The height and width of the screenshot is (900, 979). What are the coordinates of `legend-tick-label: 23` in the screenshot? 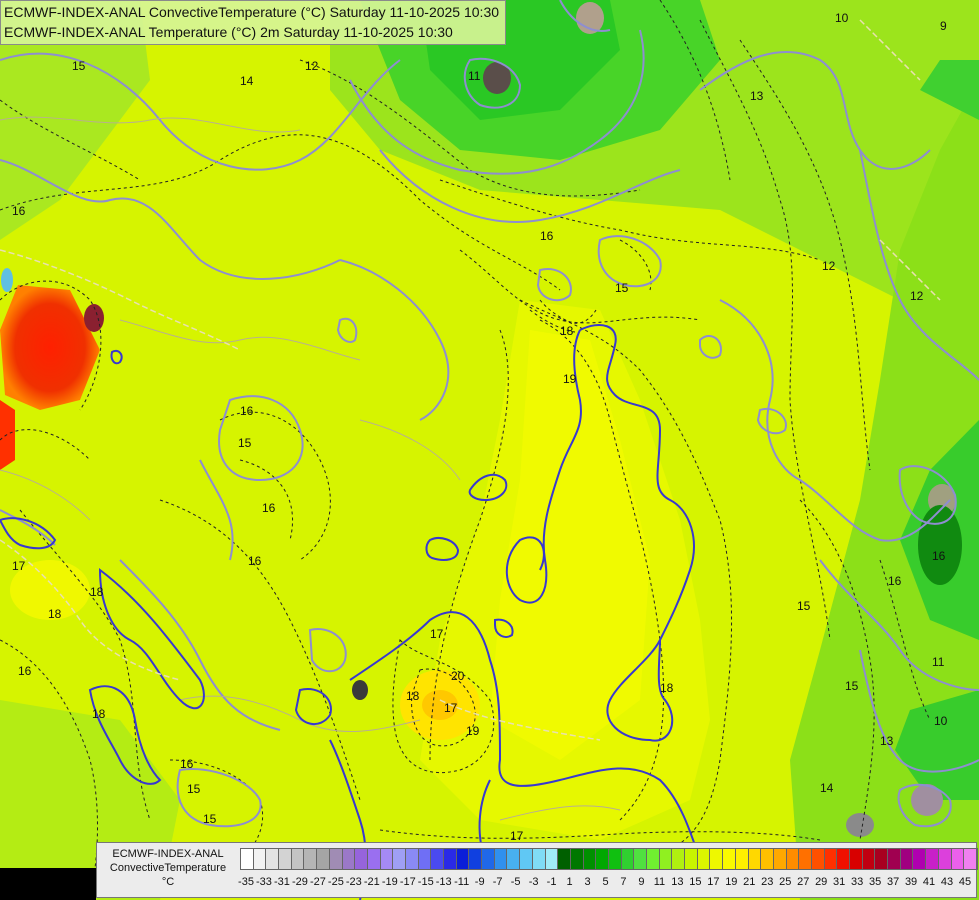 It's located at (767, 882).